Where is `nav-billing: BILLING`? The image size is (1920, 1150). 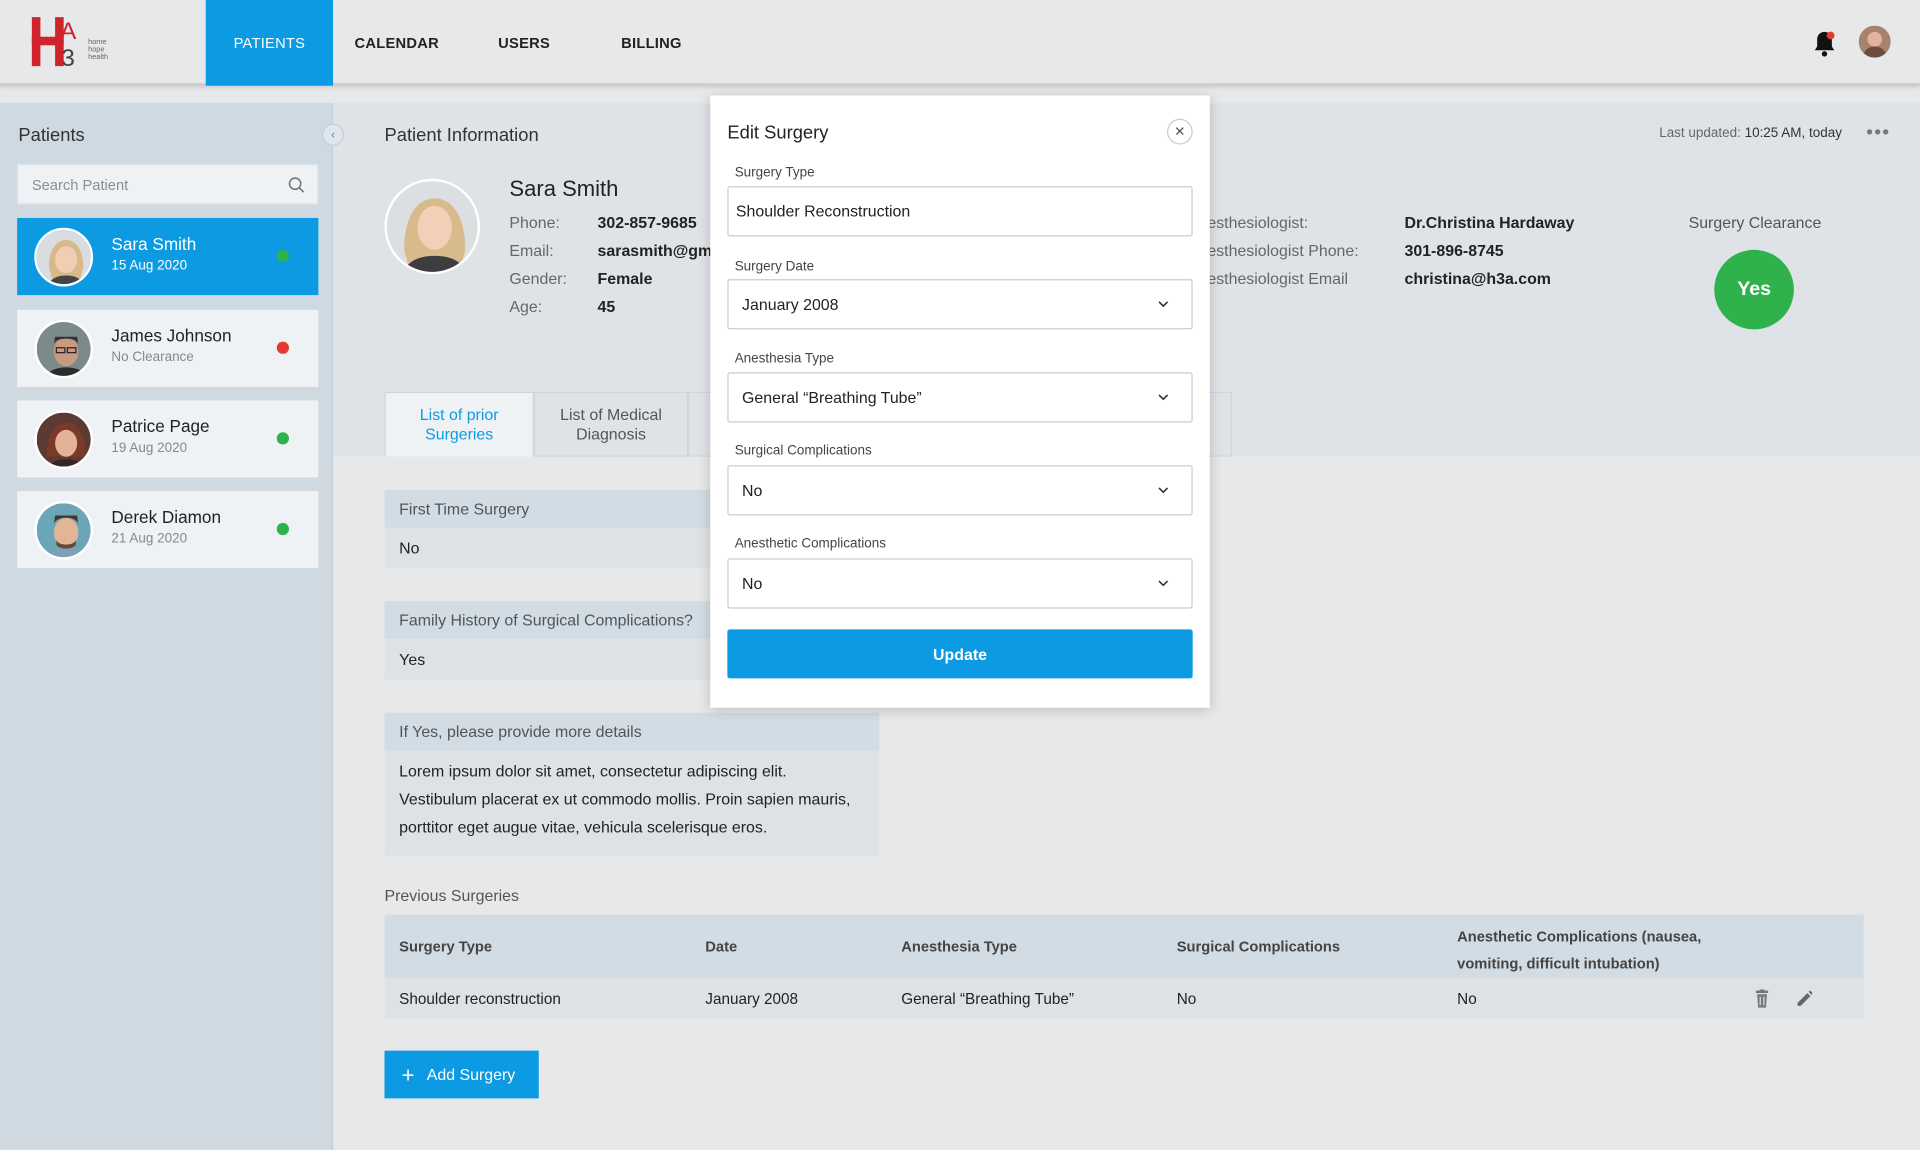
nav-billing: BILLING is located at coordinates (651, 43).